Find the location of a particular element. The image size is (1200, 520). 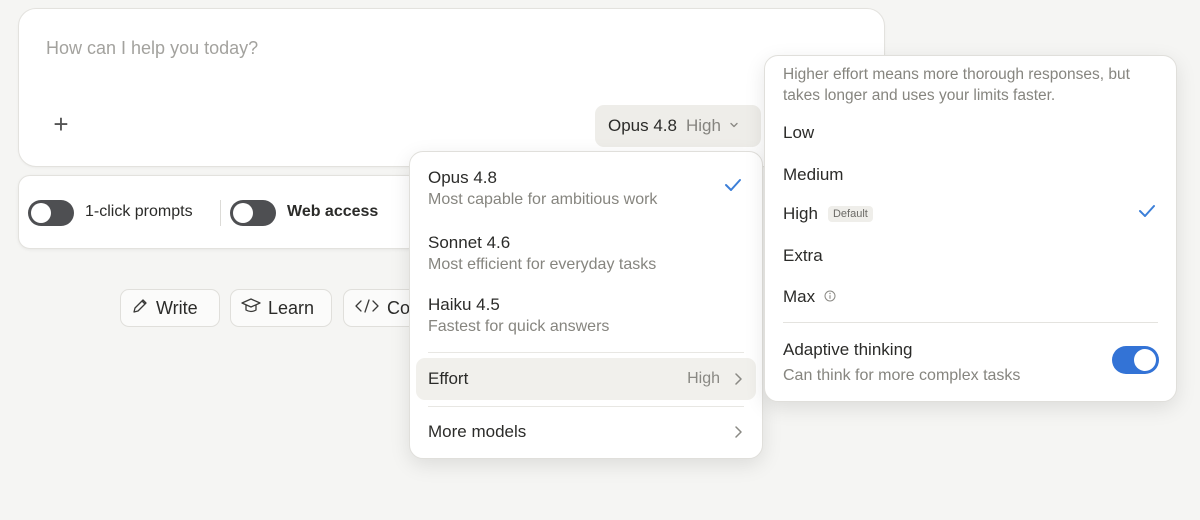

effort-option-label: Max is located at coordinates (799, 296).